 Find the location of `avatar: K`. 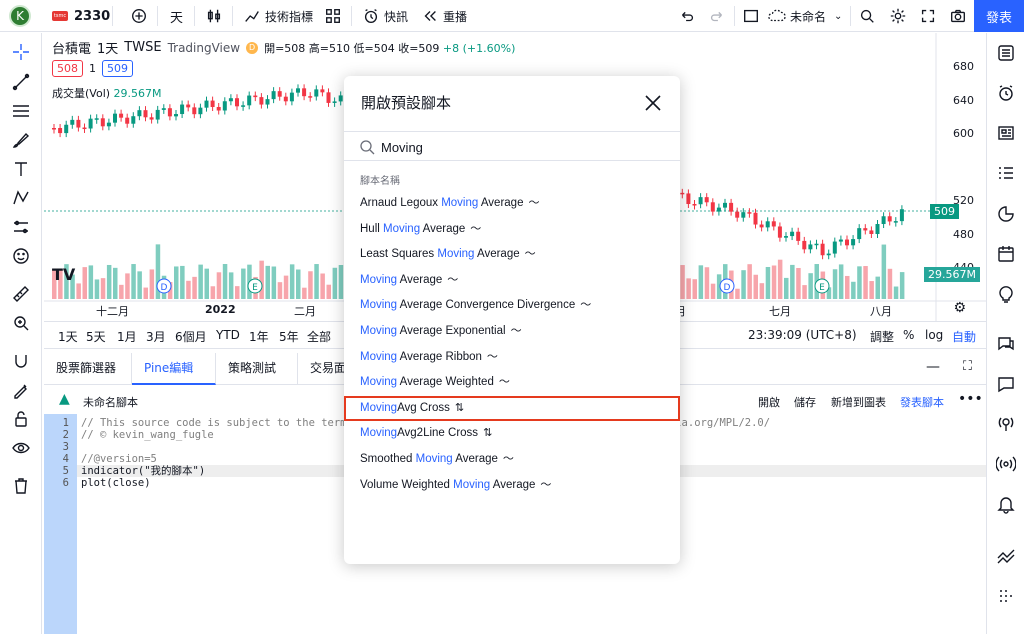

avatar: K is located at coordinates (20, 16).